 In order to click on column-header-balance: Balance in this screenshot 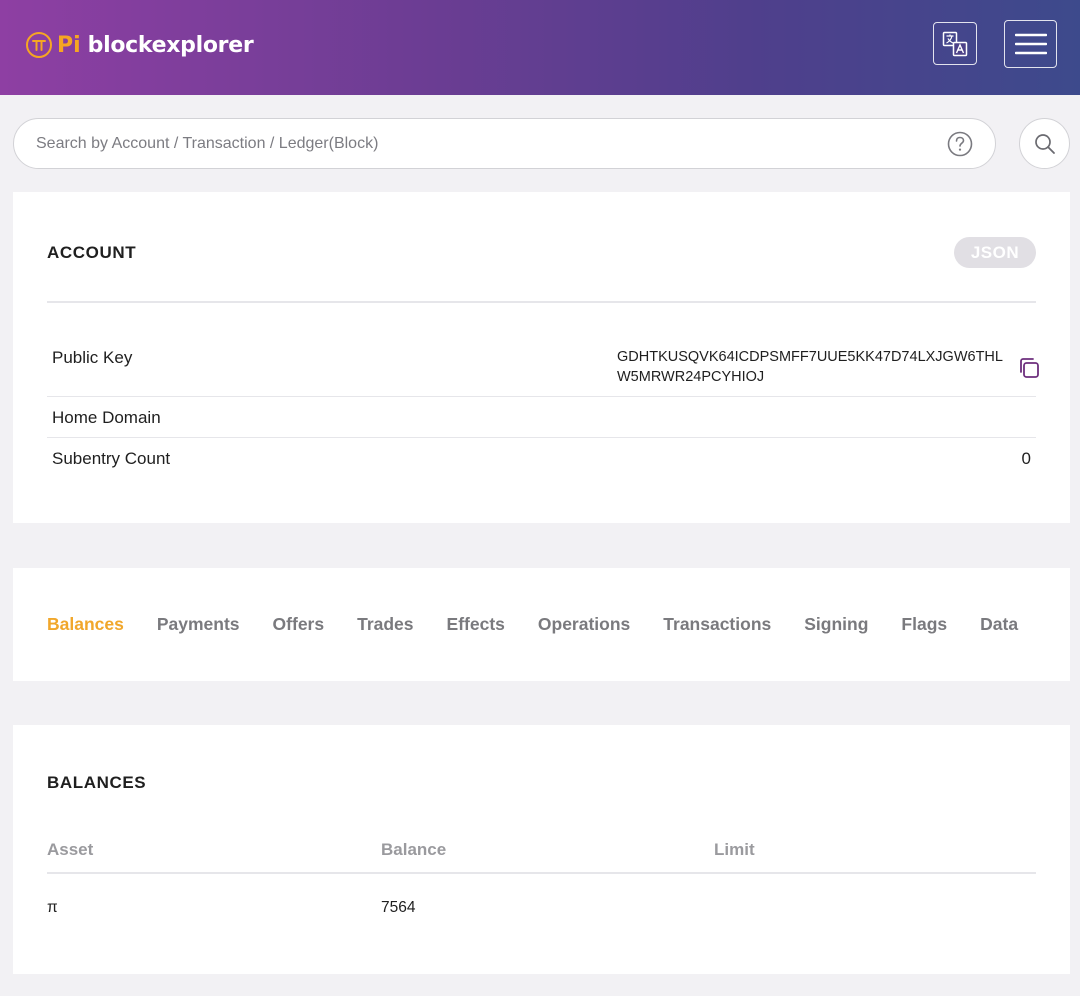, I will do `click(414, 849)`.